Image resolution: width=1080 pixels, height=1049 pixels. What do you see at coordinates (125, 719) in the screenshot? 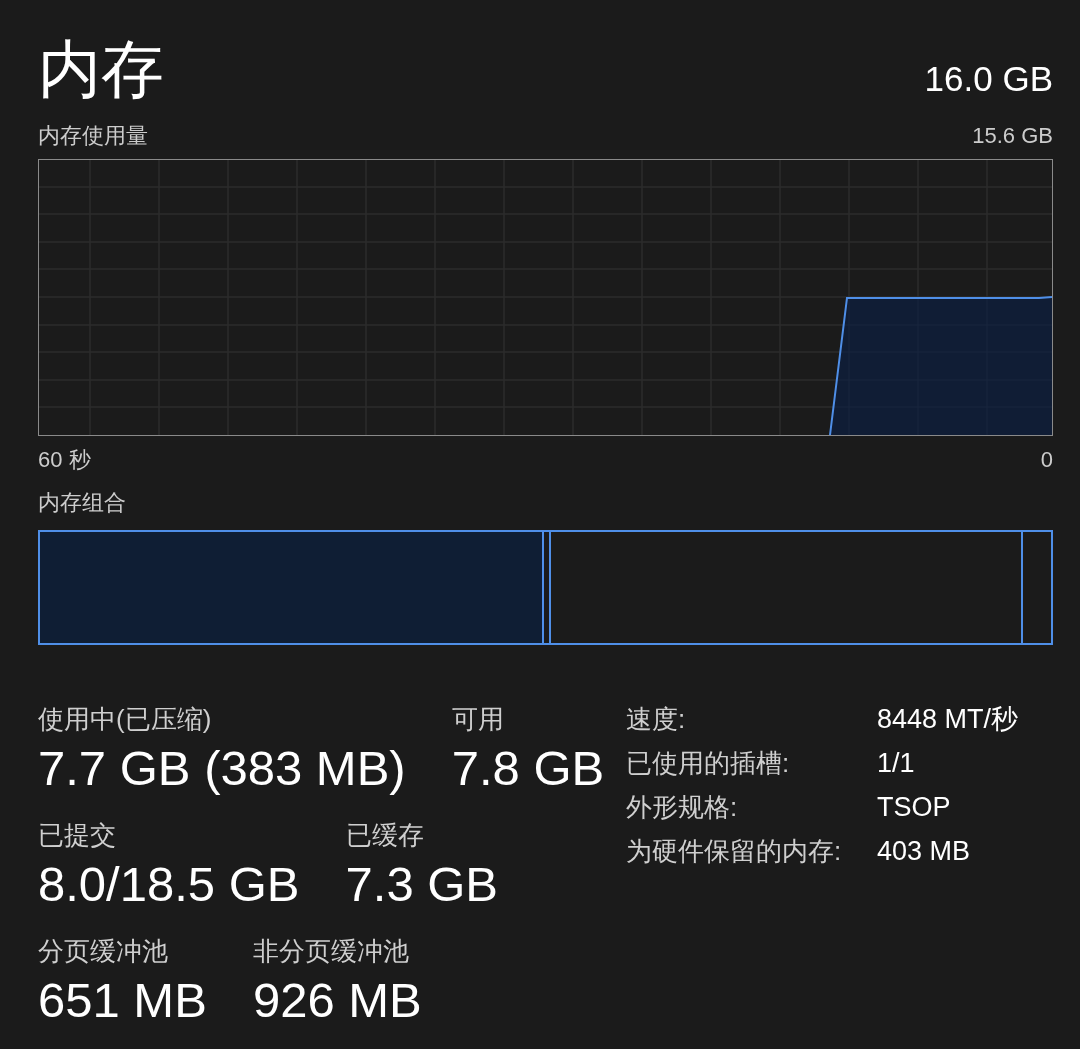
I see `stat-label: 使用中(已压缩)` at bounding box center [125, 719].